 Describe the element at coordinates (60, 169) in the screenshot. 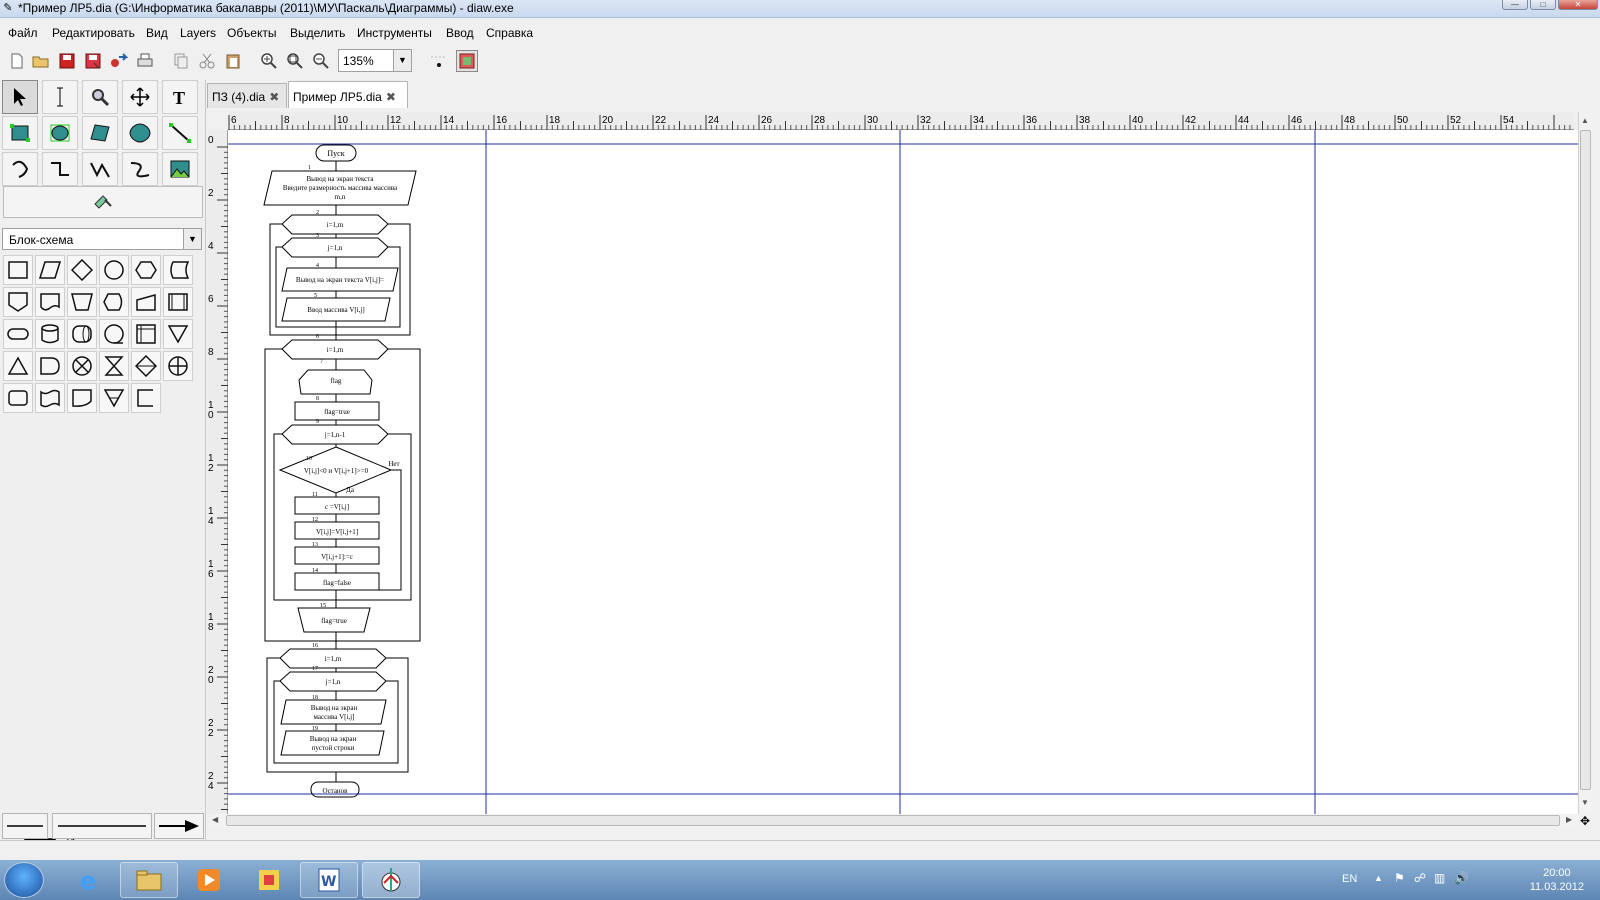

I see `zigzag-line-tool-icon` at that location.